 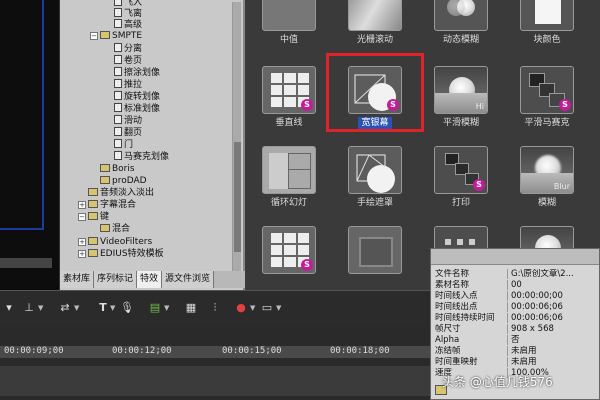 I want to click on display-icon: ▭, so click(x=267, y=308).